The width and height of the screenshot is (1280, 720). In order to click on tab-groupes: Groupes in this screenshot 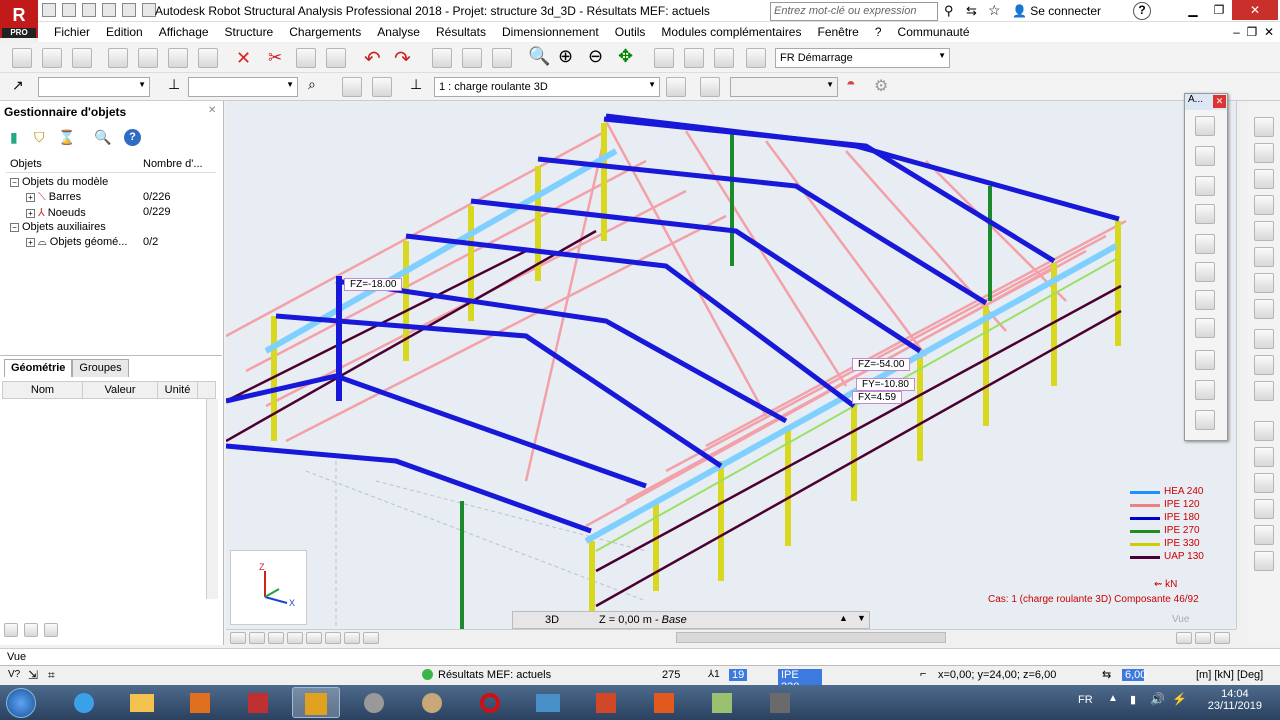, I will do `click(100, 368)`.